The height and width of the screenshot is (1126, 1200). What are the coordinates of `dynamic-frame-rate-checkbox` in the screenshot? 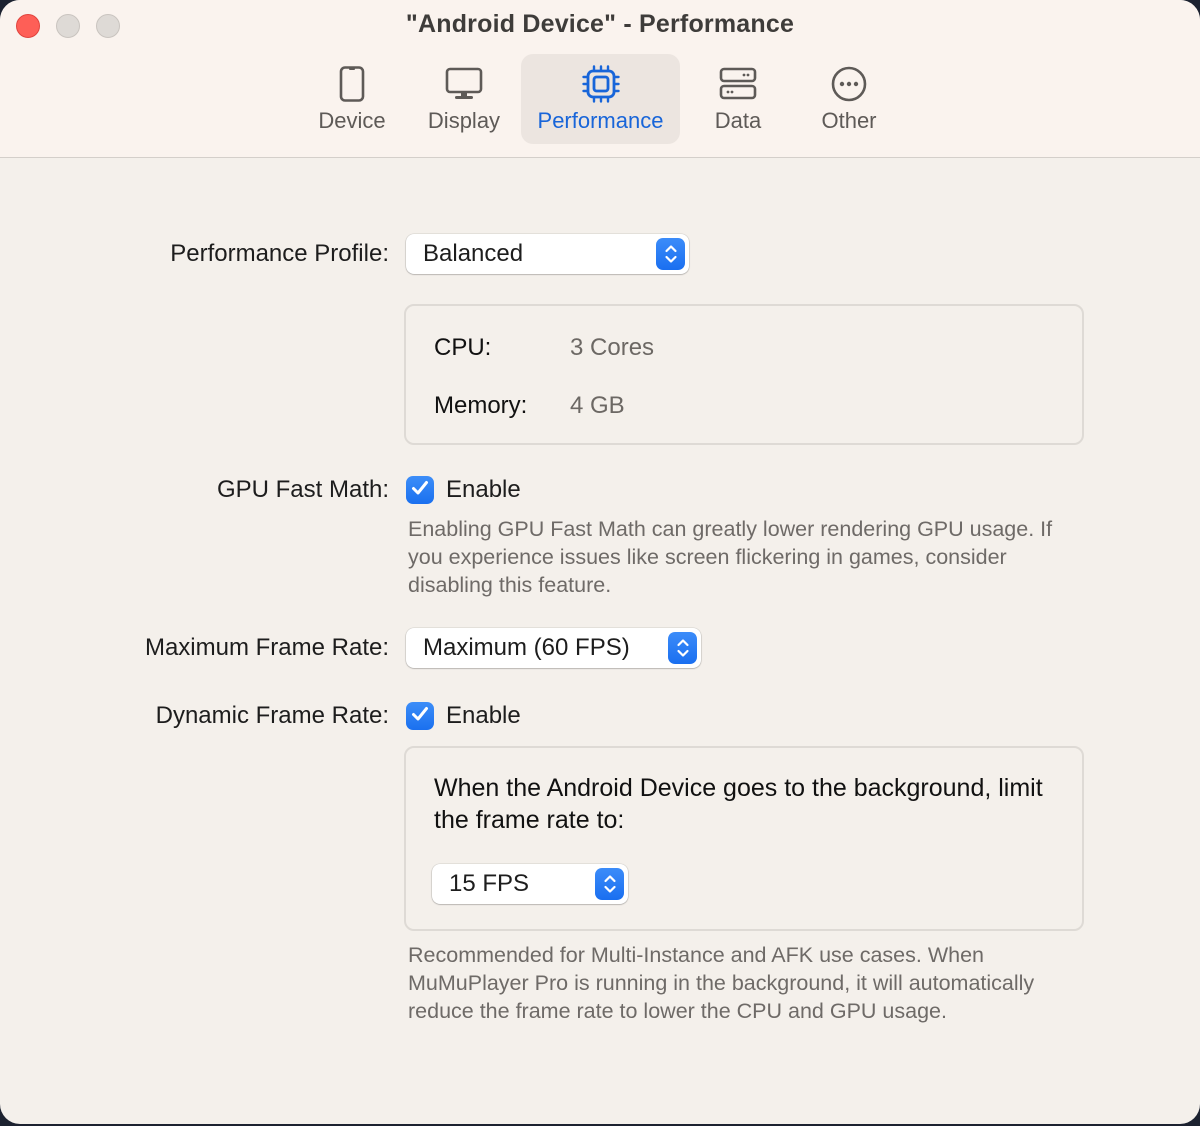 It's located at (420, 716).